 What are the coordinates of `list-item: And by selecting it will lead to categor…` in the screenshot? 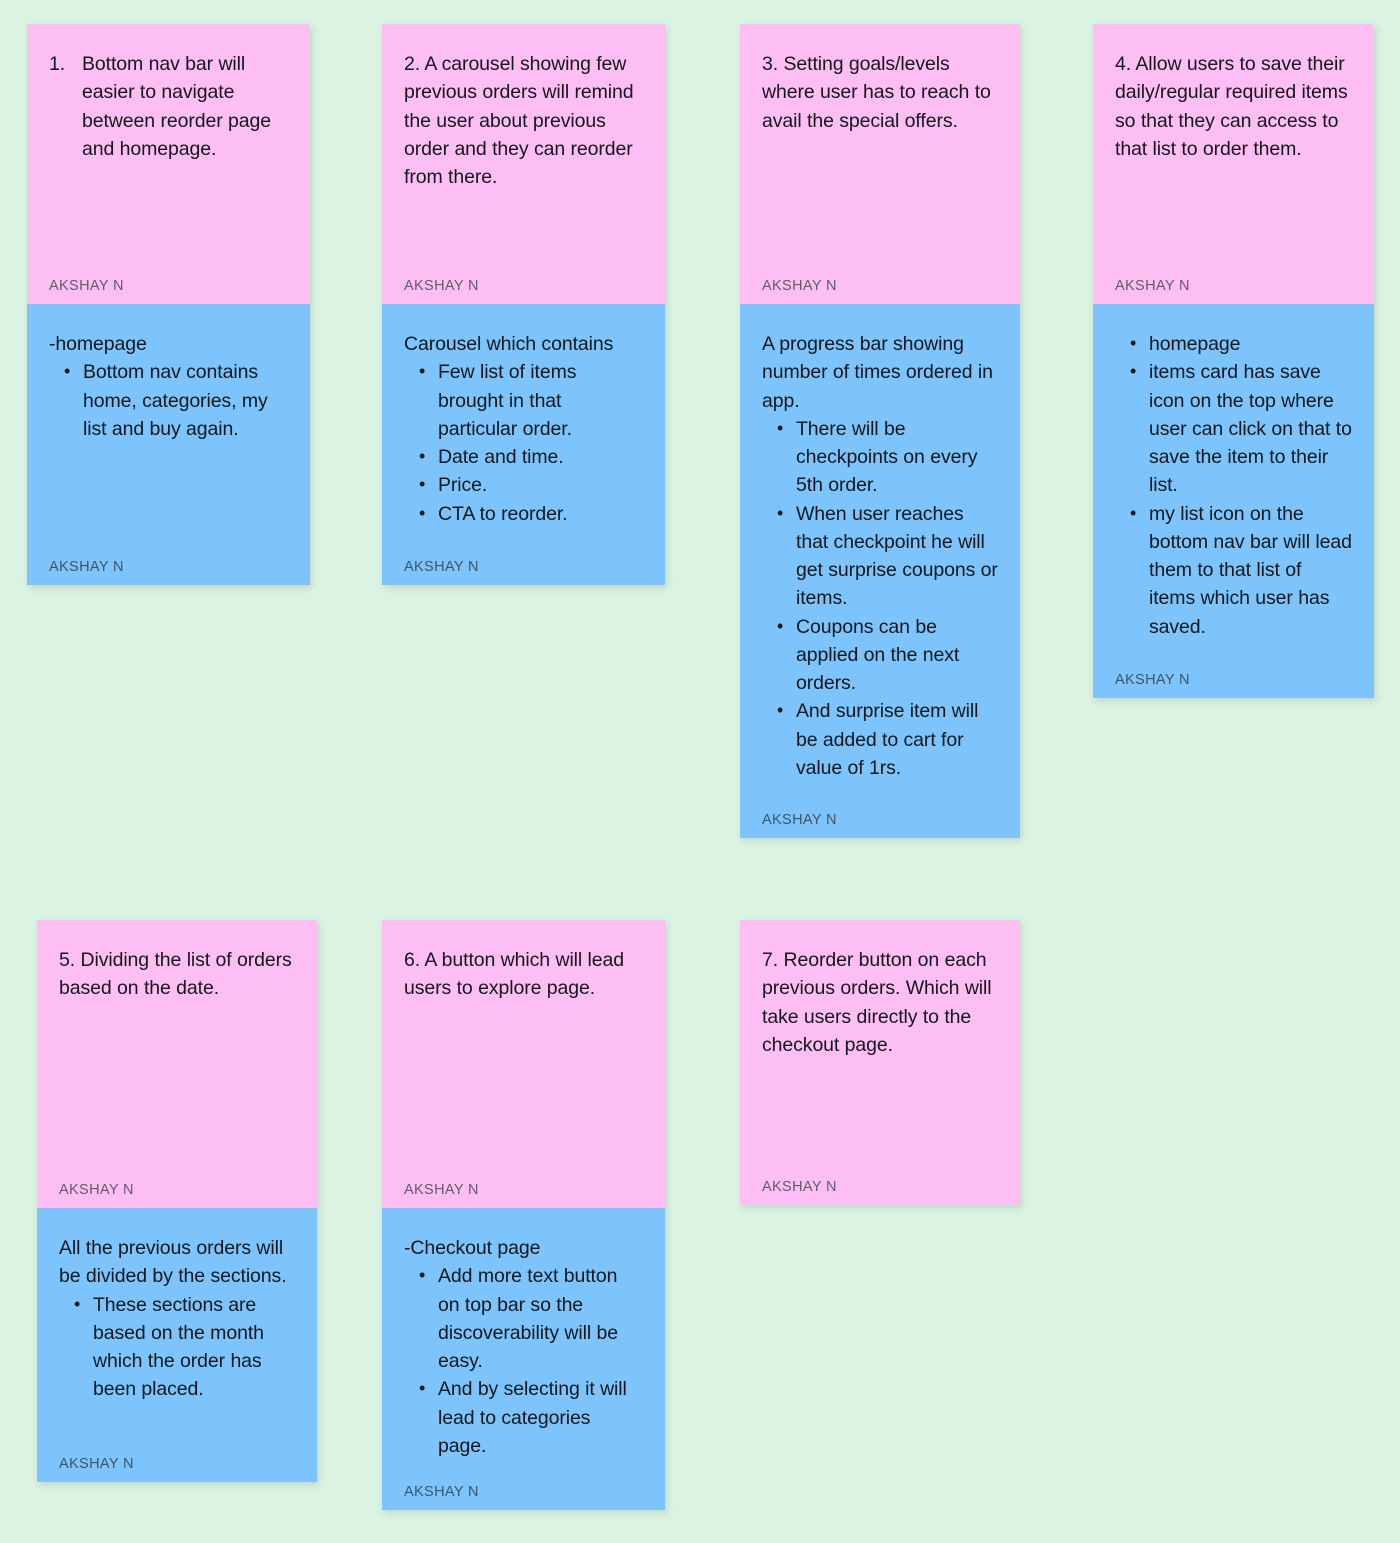 It's located at (531, 1417).